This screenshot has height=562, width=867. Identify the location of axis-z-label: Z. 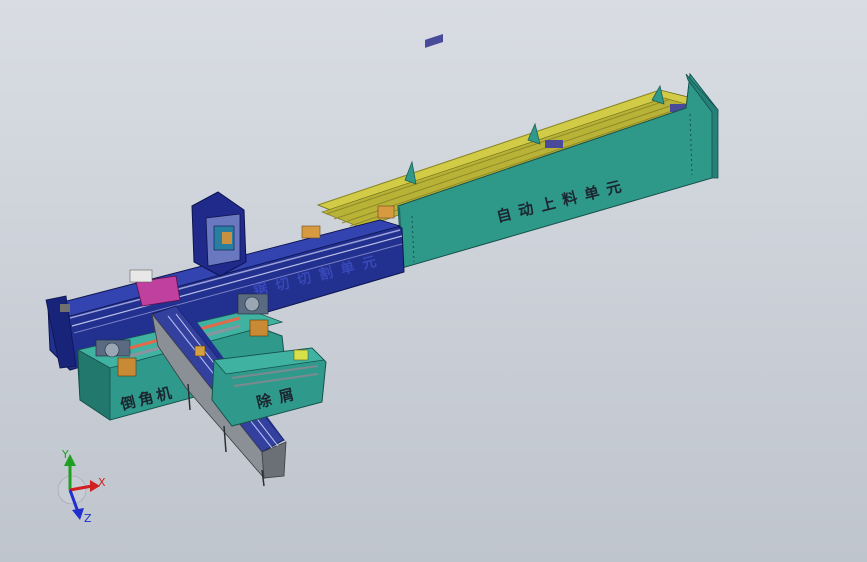
(88, 518).